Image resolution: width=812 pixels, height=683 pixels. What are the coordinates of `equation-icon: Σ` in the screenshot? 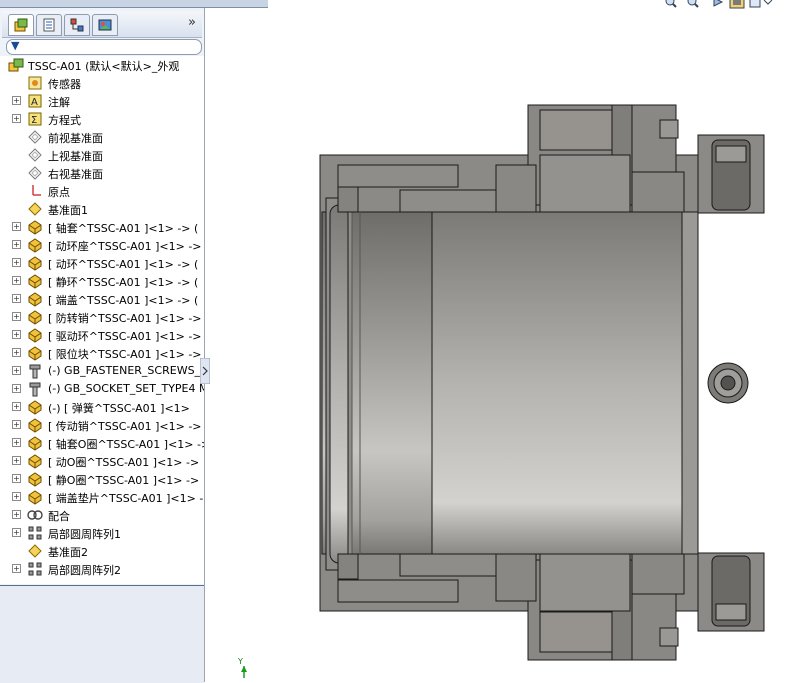 It's located at (35, 119).